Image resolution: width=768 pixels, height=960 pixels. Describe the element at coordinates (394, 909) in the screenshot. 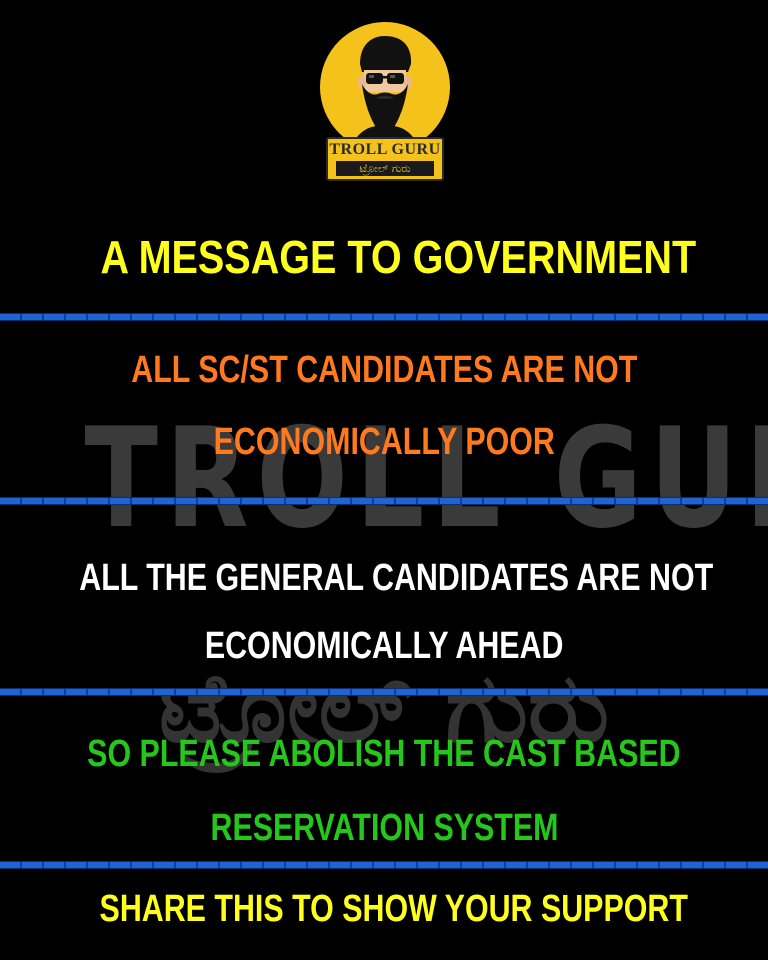

I see `footer-call-to-action: SHARE THIS TO SHOW YOUR SUPPORT` at that location.